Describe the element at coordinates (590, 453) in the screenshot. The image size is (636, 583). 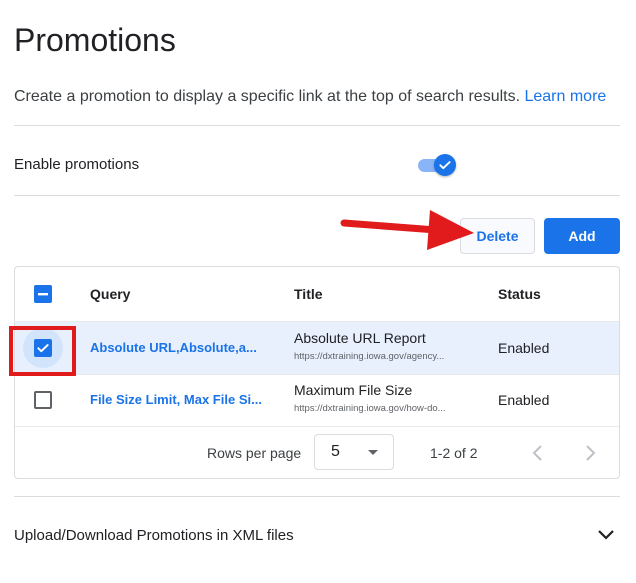
I see `chevron-right-icon` at that location.